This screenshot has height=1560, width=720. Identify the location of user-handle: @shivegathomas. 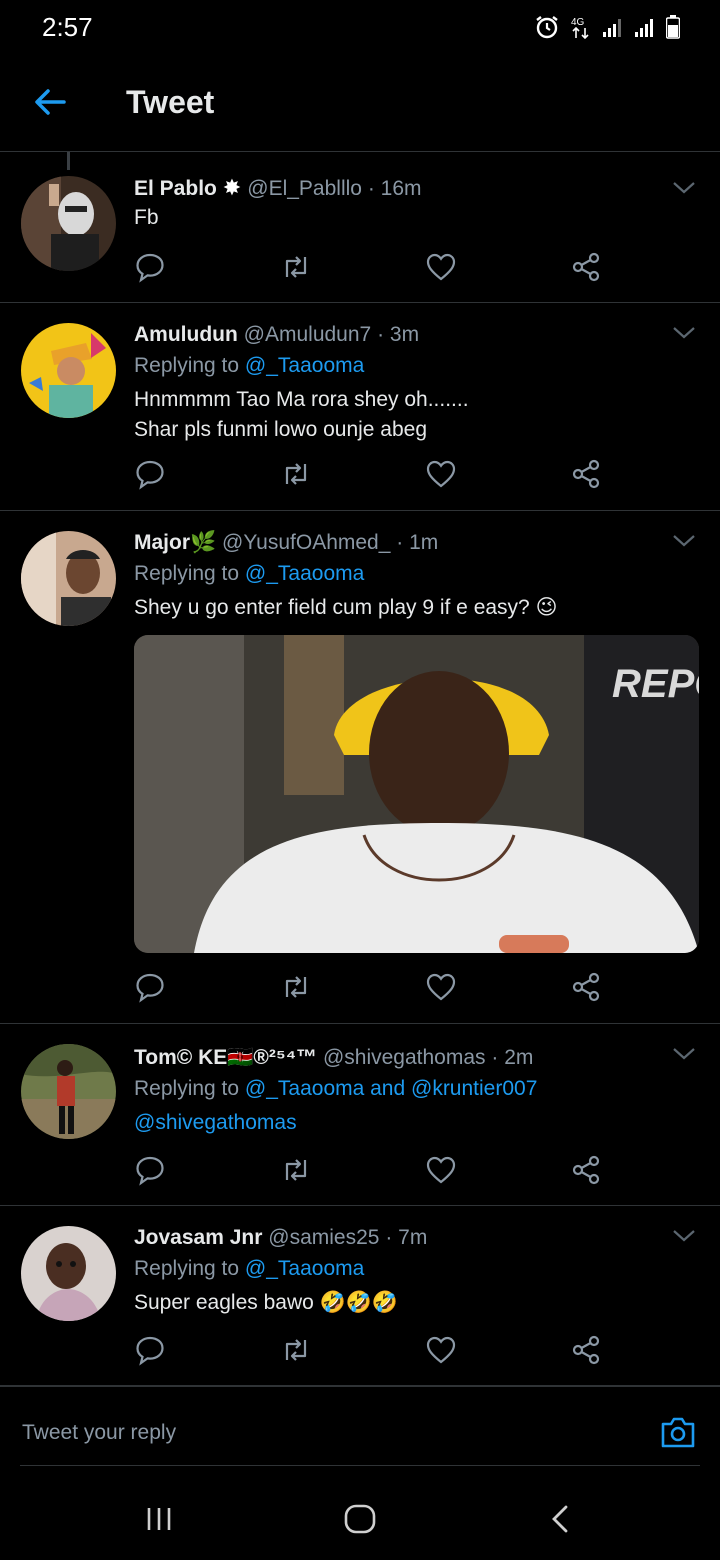
(404, 1057).